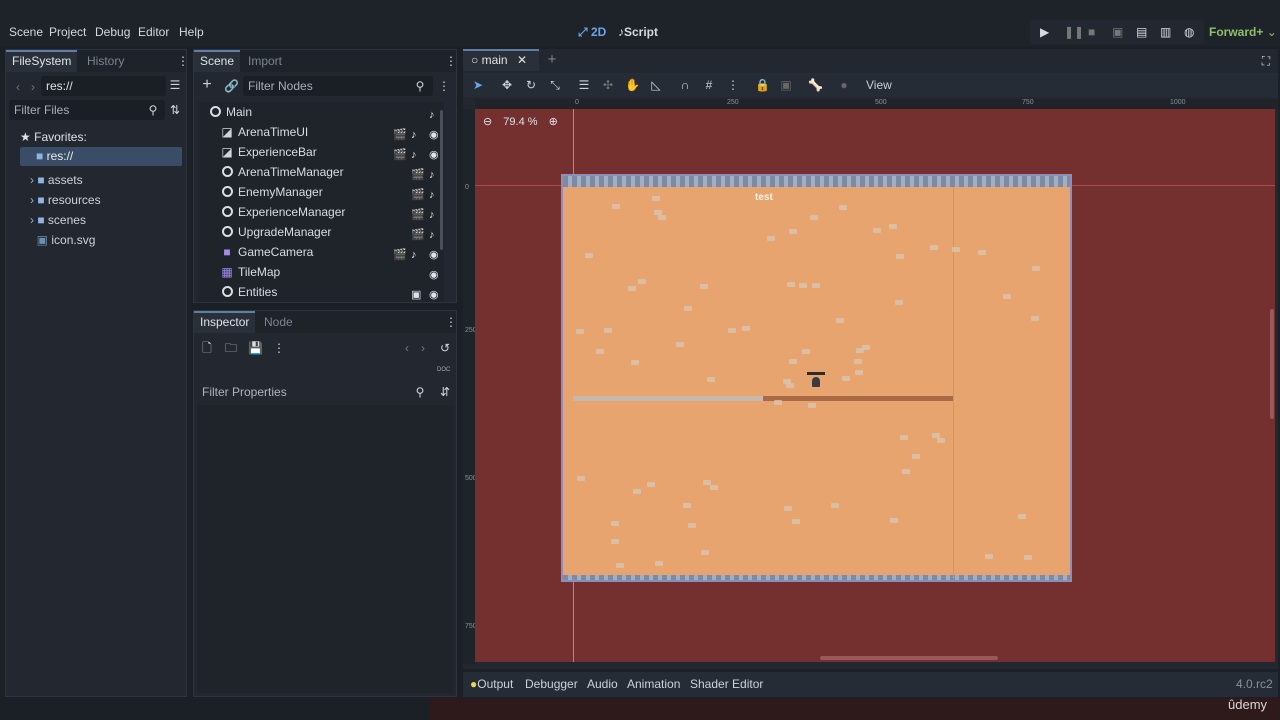  What do you see at coordinates (553, 122) in the screenshot?
I see `zoom-in-icon: ⊕` at bounding box center [553, 122].